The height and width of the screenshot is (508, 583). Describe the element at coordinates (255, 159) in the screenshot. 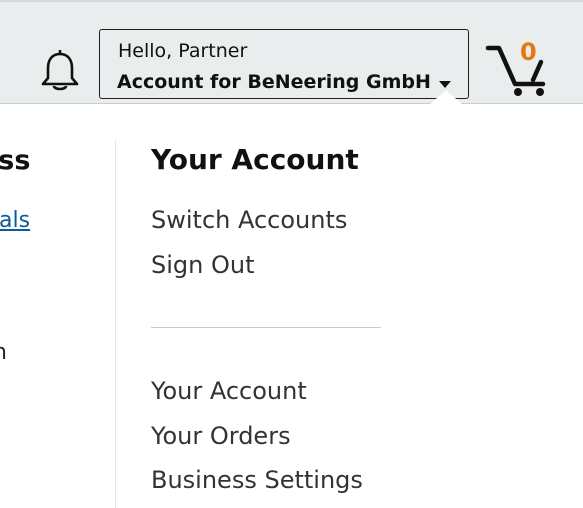

I see `flyout-heading: Your Account` at that location.